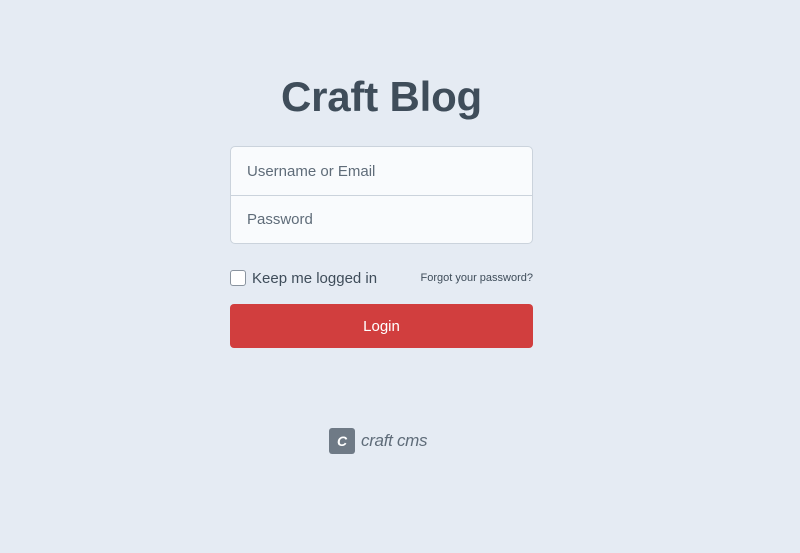 Image resolution: width=800 pixels, height=553 pixels. Describe the element at coordinates (381, 278) in the screenshot. I see `login-options: Keep me logged in Forgot your password?` at that location.